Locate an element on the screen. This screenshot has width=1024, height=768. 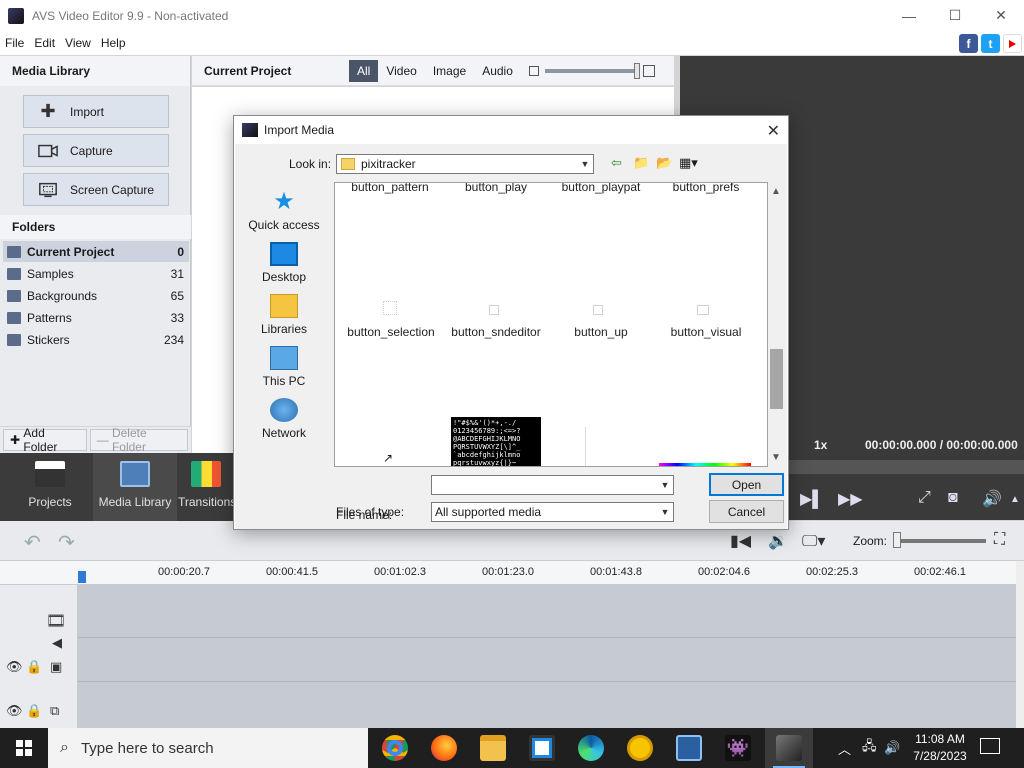
storyboard-view-icon: 🖵▾ is located at coordinates (813, 541).